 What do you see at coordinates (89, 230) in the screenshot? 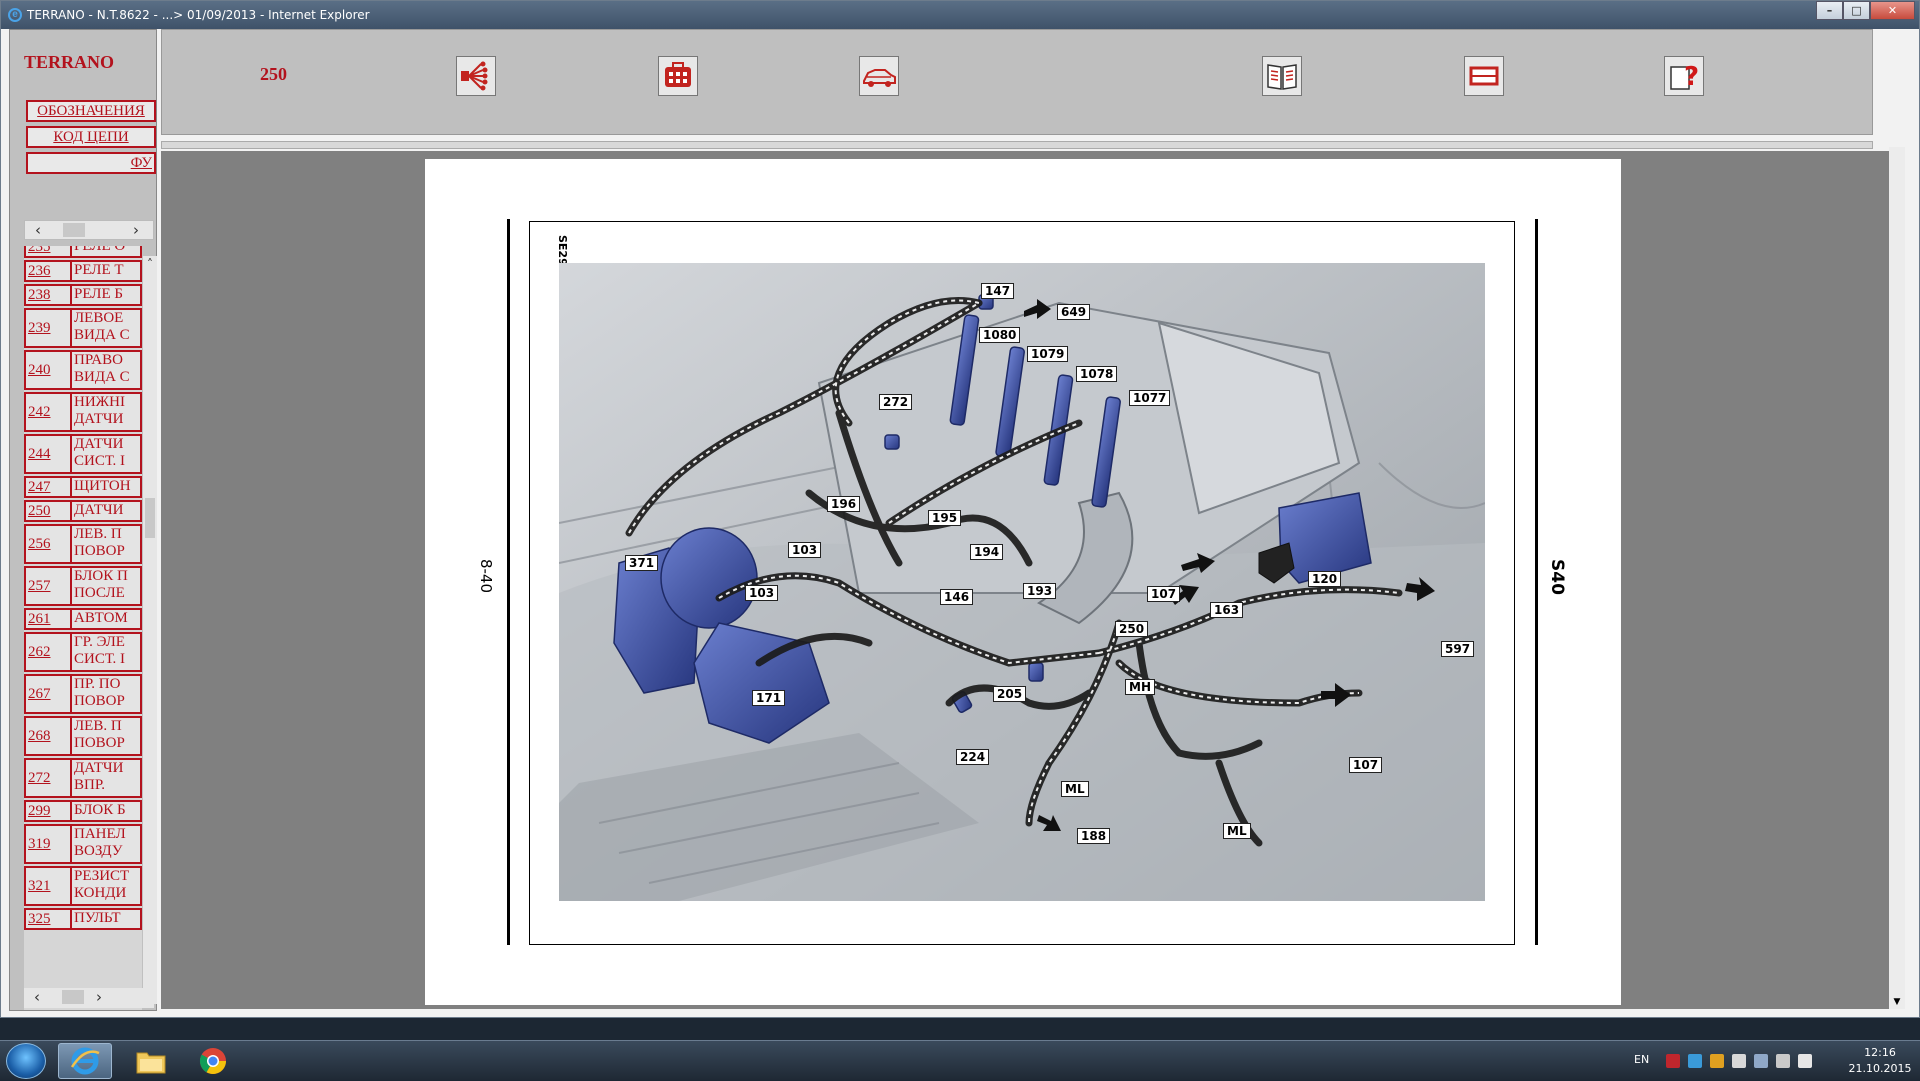
I see `top-horizontal-scrollbar: ‹ ›` at bounding box center [89, 230].